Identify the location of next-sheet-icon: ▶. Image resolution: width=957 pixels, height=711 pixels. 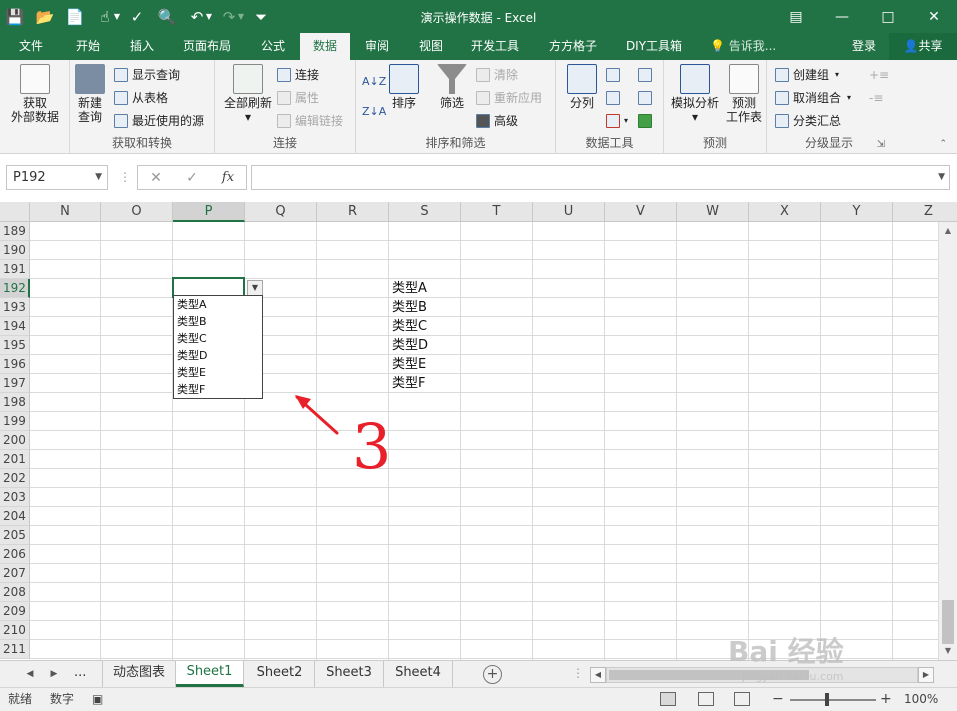
(54, 674).